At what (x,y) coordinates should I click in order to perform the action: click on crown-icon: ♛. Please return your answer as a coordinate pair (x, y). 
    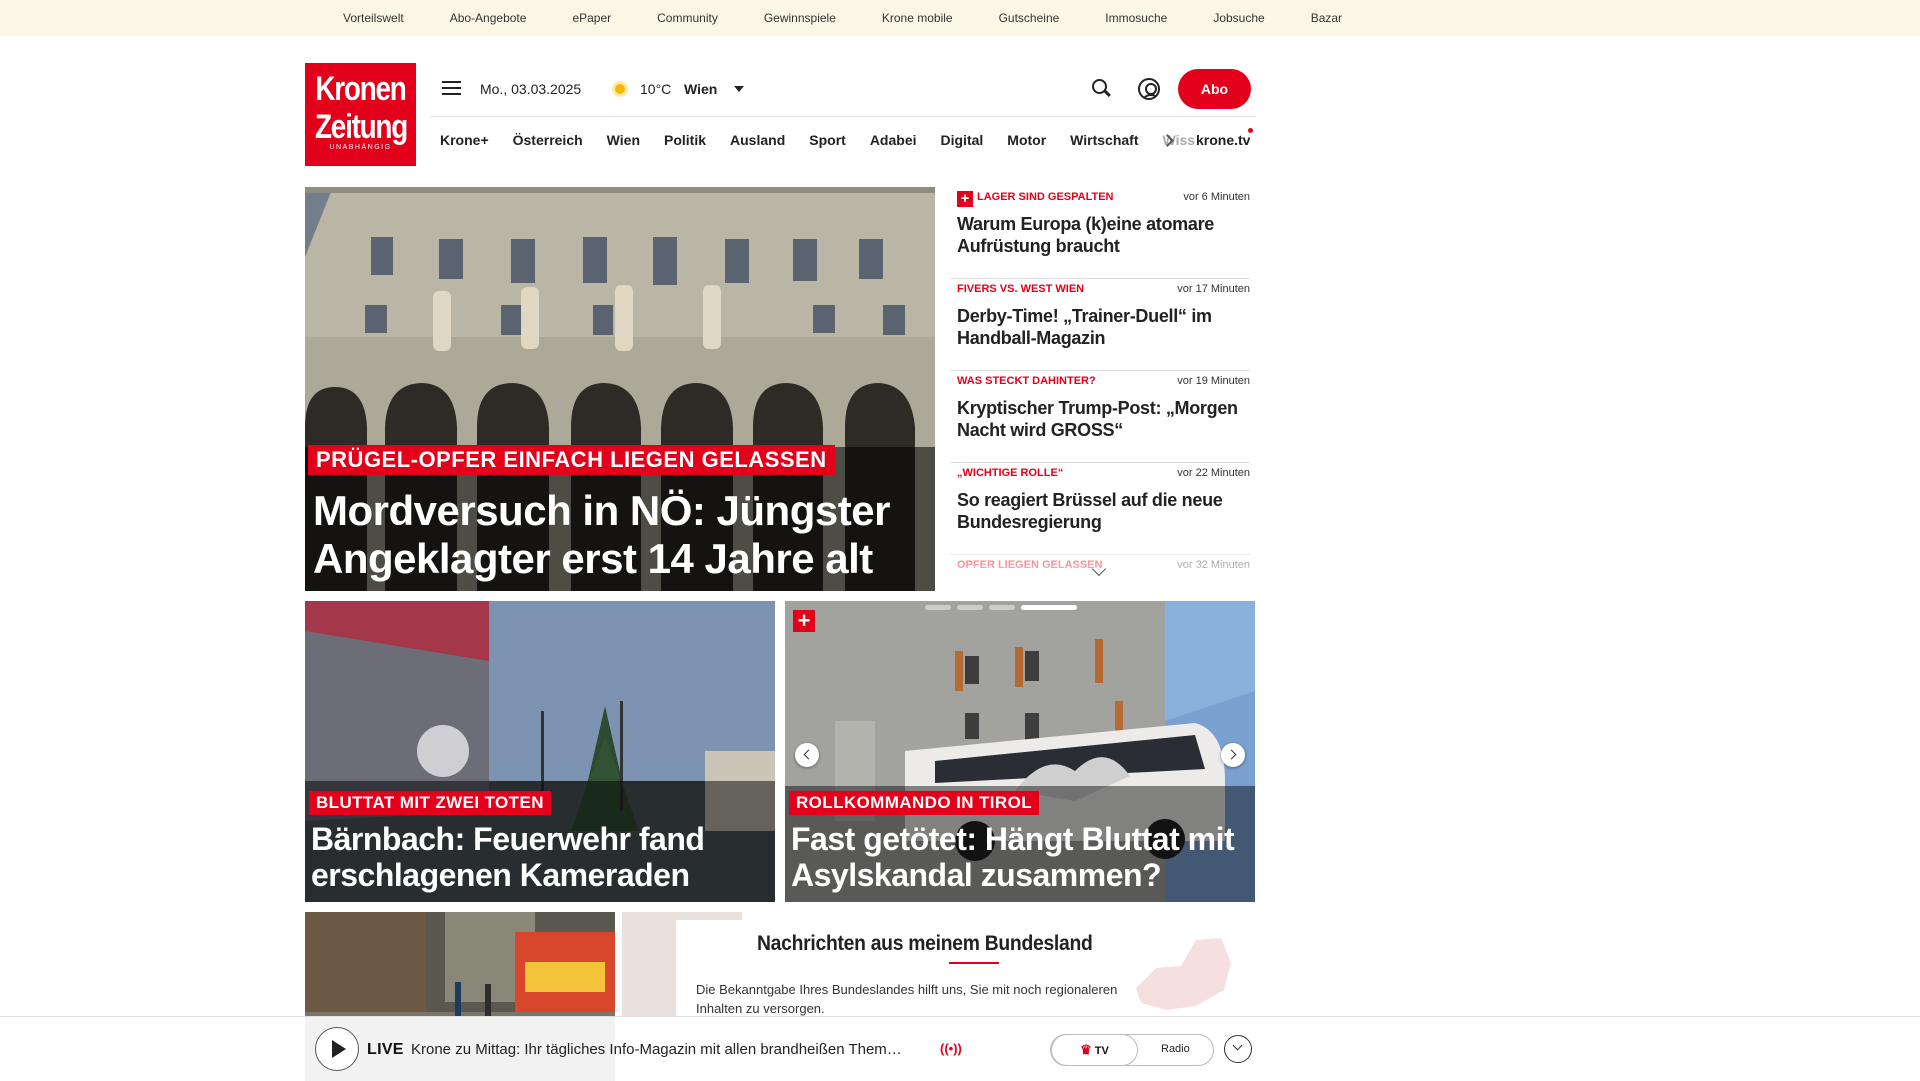
    Looking at the image, I should click on (1086, 1049).